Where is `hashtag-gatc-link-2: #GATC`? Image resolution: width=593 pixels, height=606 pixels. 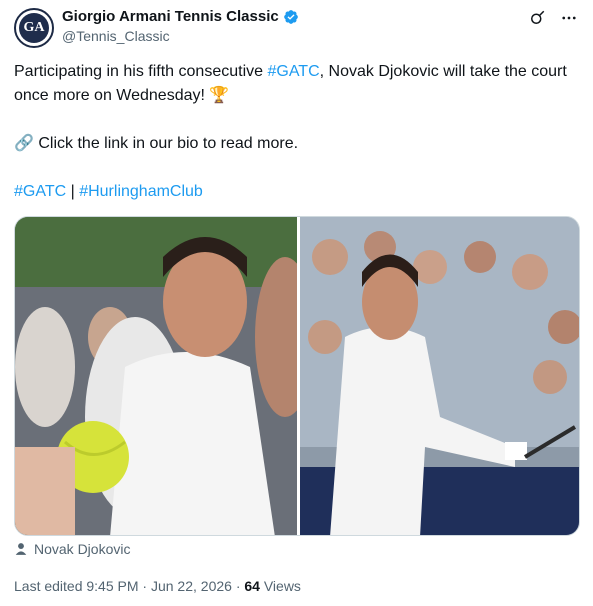 hashtag-gatc-link-2: #GATC is located at coordinates (40, 191).